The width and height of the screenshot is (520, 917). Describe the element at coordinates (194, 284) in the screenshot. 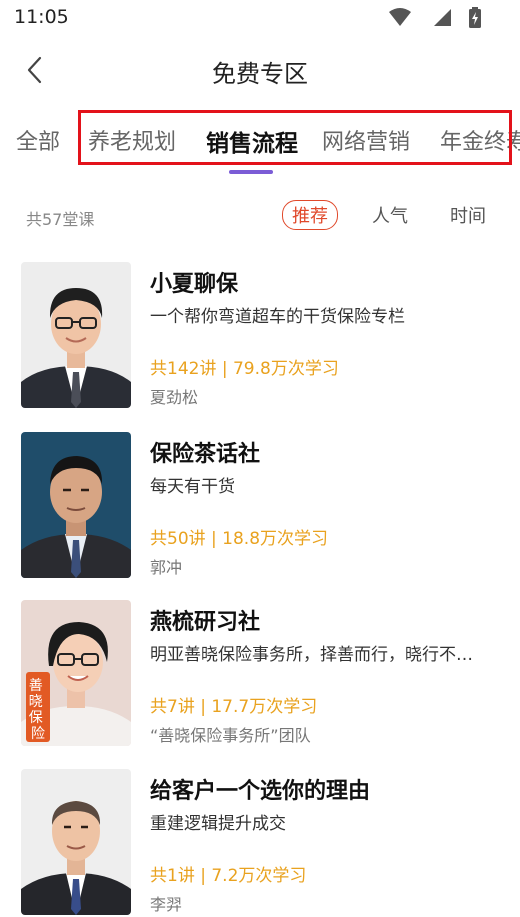

I see `course-title: 小夏聊保` at that location.